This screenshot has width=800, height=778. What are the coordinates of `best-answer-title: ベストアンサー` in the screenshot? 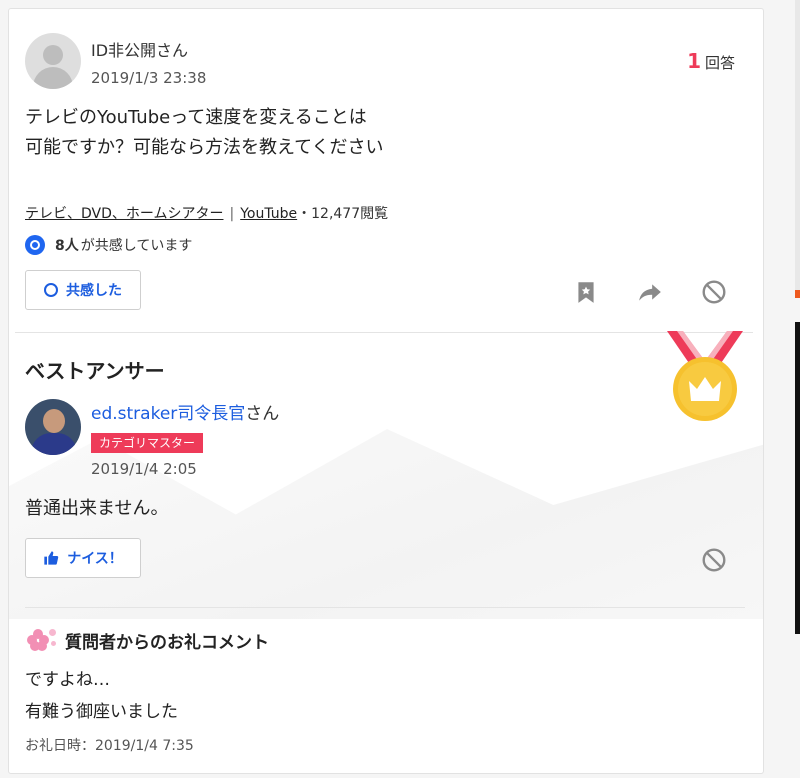 It's located at (95, 371).